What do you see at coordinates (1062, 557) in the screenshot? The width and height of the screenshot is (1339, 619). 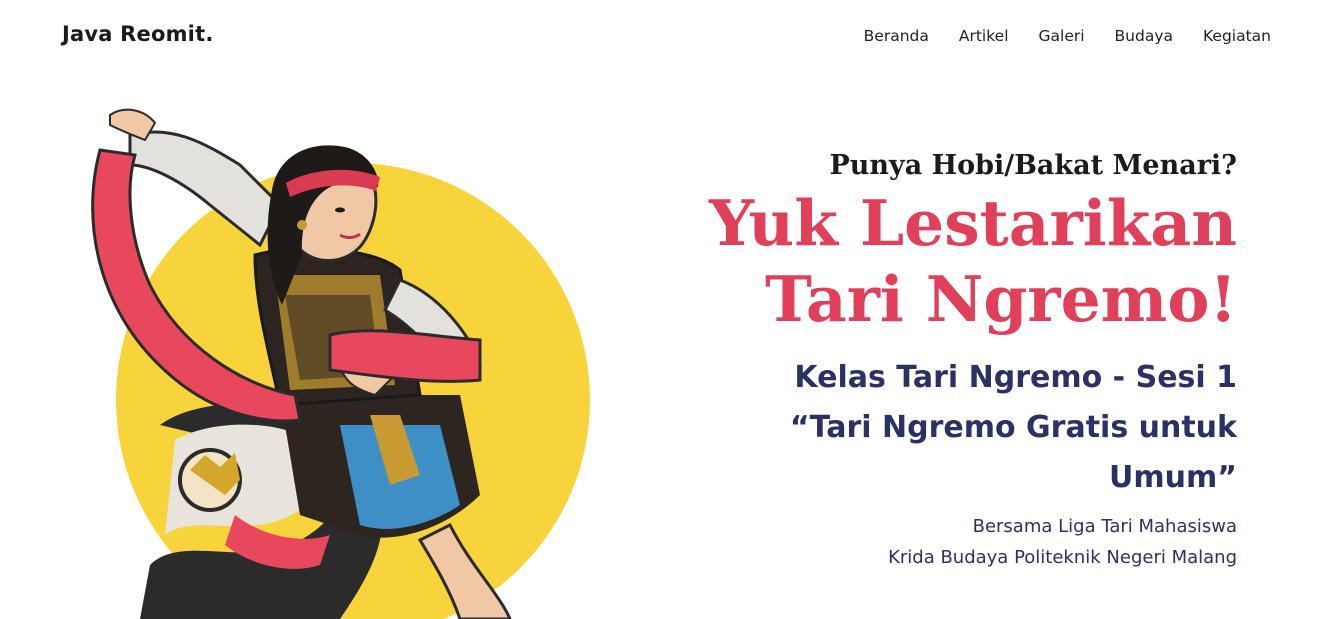 I see `subtitle-line-2: Krida Budaya Politeknik Negeri Malang` at bounding box center [1062, 557].